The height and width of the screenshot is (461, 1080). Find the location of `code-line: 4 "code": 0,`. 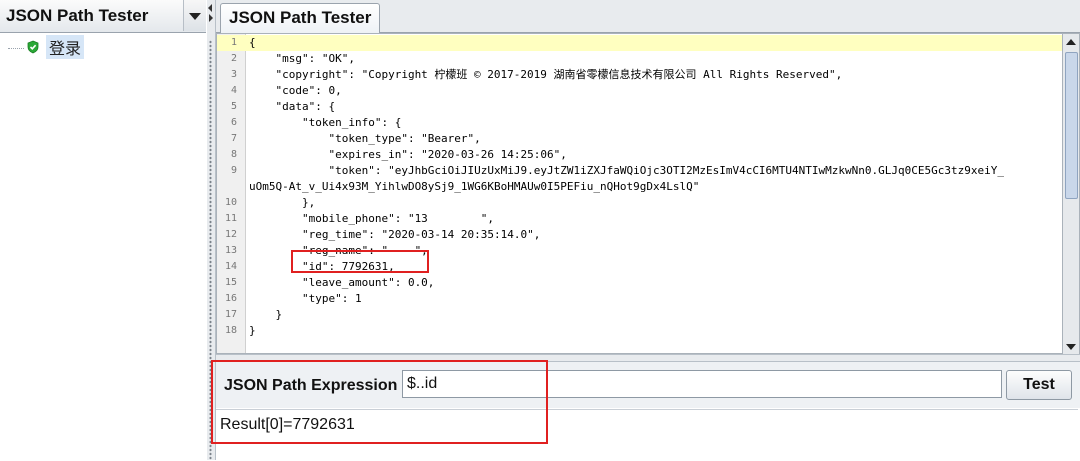

code-line: 4 "code": 0, is located at coordinates (640, 91).